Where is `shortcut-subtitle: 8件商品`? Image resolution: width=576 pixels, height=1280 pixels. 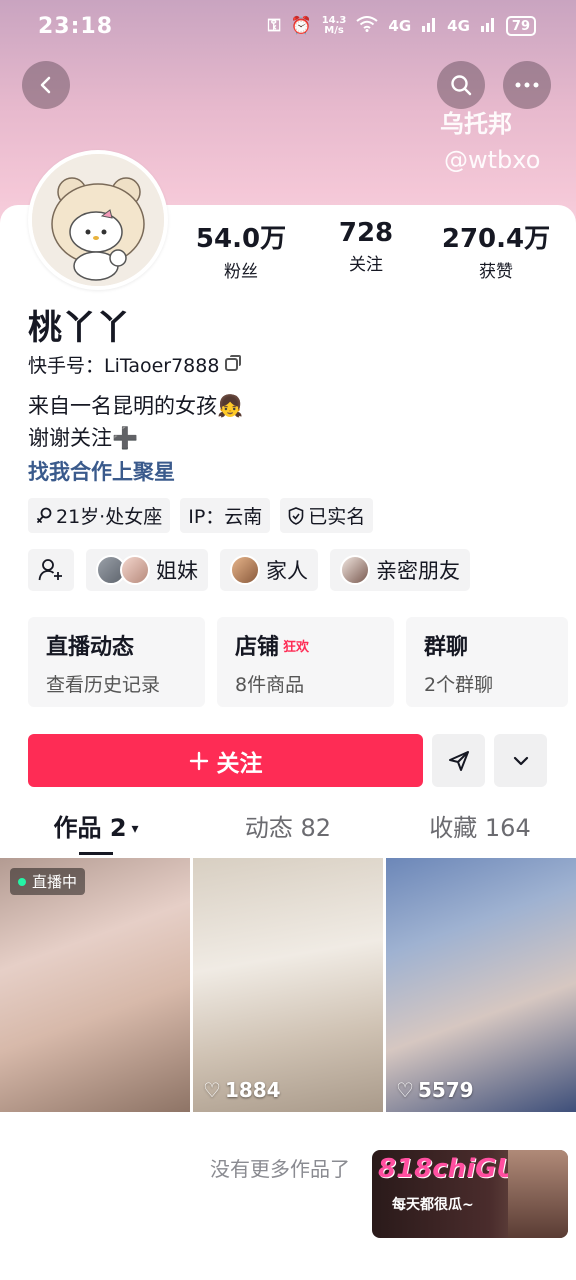 shortcut-subtitle: 8件商品 is located at coordinates (270, 685).